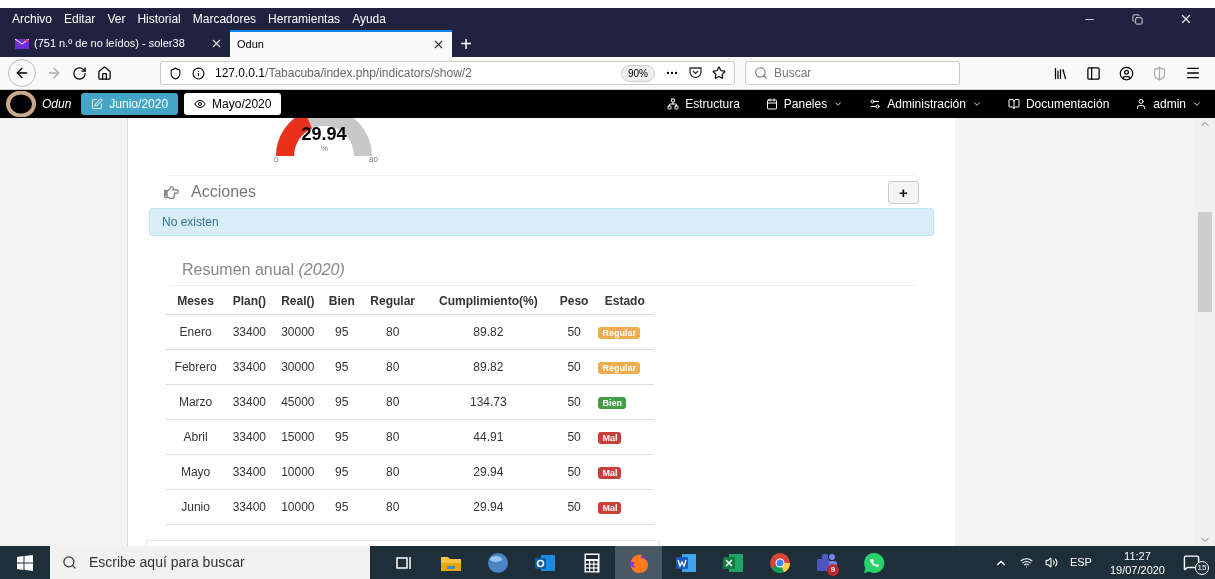 This screenshot has width=1215, height=579. Describe the element at coordinates (673, 104) in the screenshot. I see `structure-icon` at that location.